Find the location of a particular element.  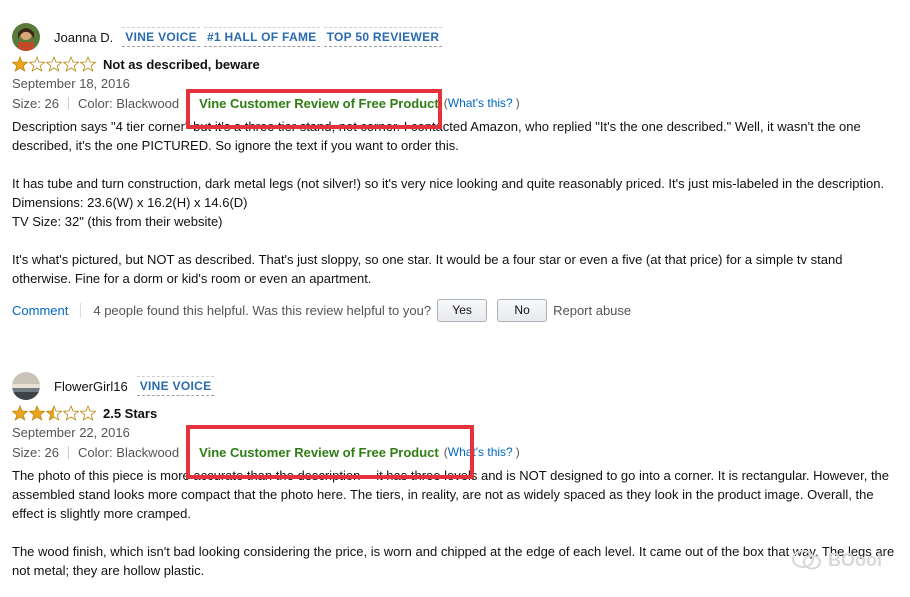

review-paragraph: Dimensions: 23.6(W) x 16.2(H) x 14.6(D) is located at coordinates (130, 202).